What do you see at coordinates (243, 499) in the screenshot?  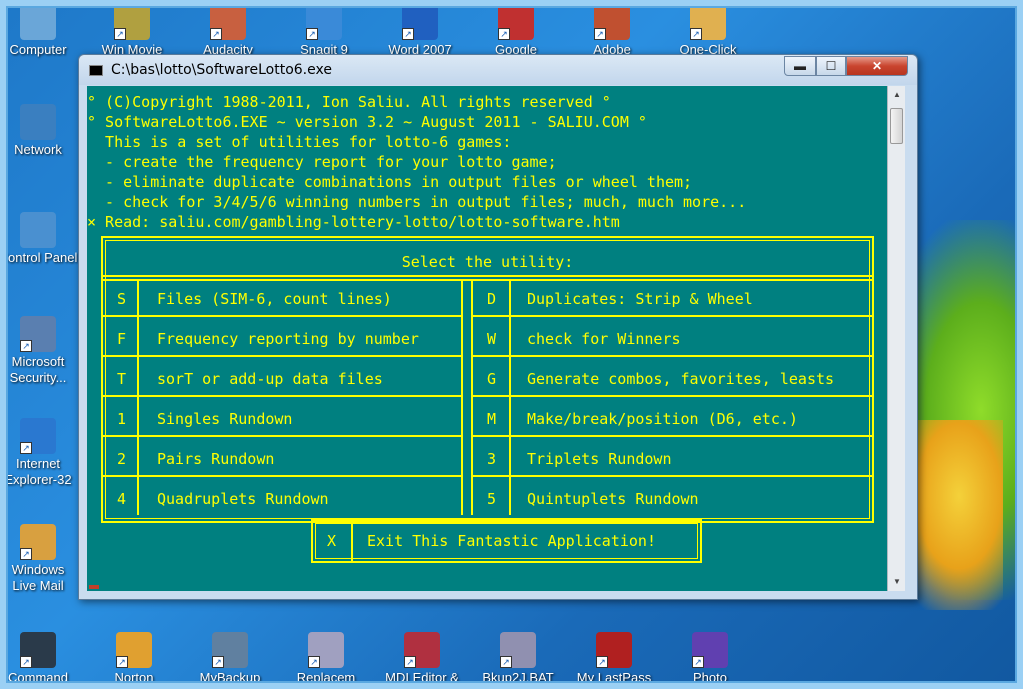 I see `option-quadruplets: Quadruplets Rundown` at bounding box center [243, 499].